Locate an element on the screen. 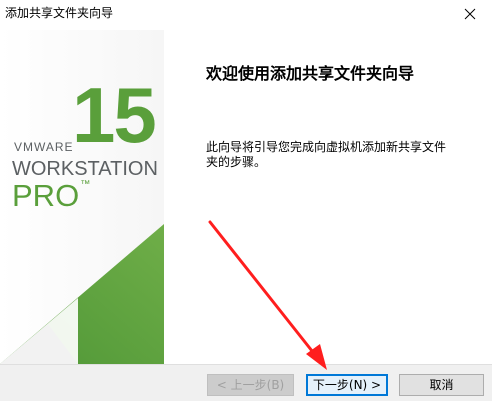 The height and width of the screenshot is (401, 492). title-bar: 添加共享文件夹向导 is located at coordinates (246, 15).